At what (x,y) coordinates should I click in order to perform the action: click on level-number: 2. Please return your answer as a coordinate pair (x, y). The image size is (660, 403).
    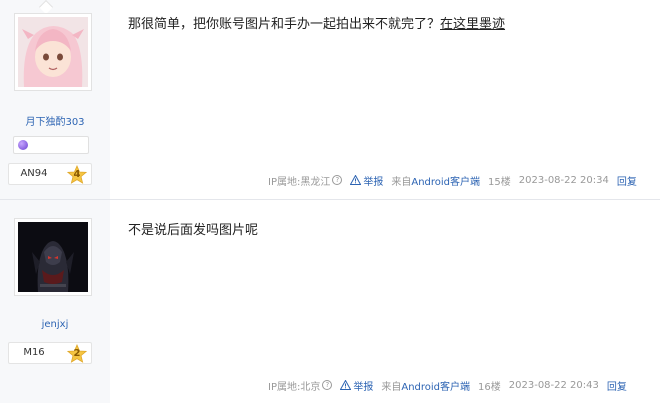
    Looking at the image, I should click on (77, 353).